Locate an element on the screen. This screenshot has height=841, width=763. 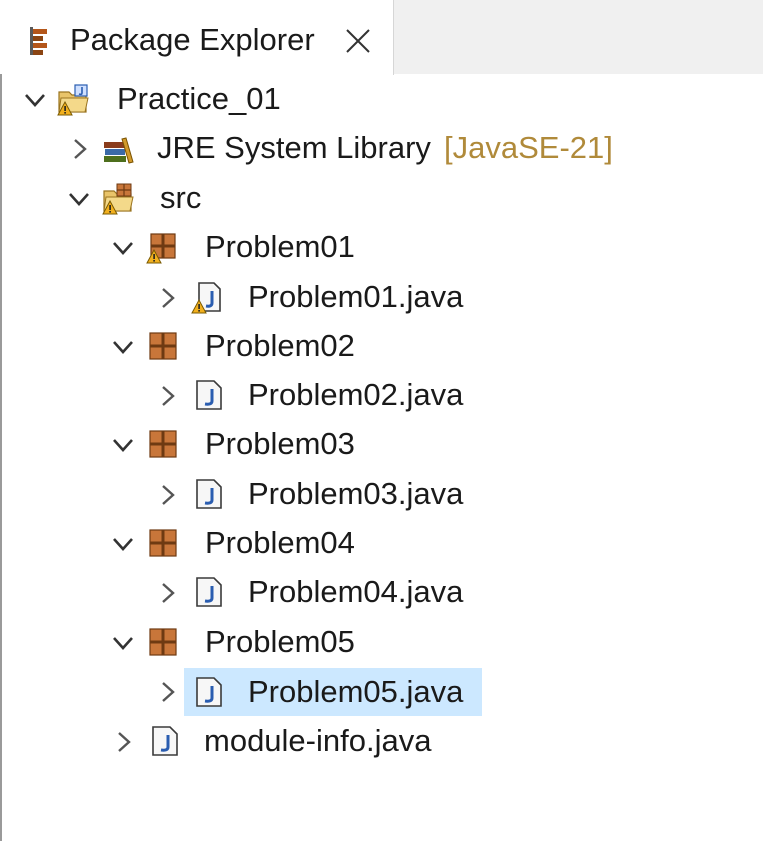
close-icon is located at coordinates (358, 41).